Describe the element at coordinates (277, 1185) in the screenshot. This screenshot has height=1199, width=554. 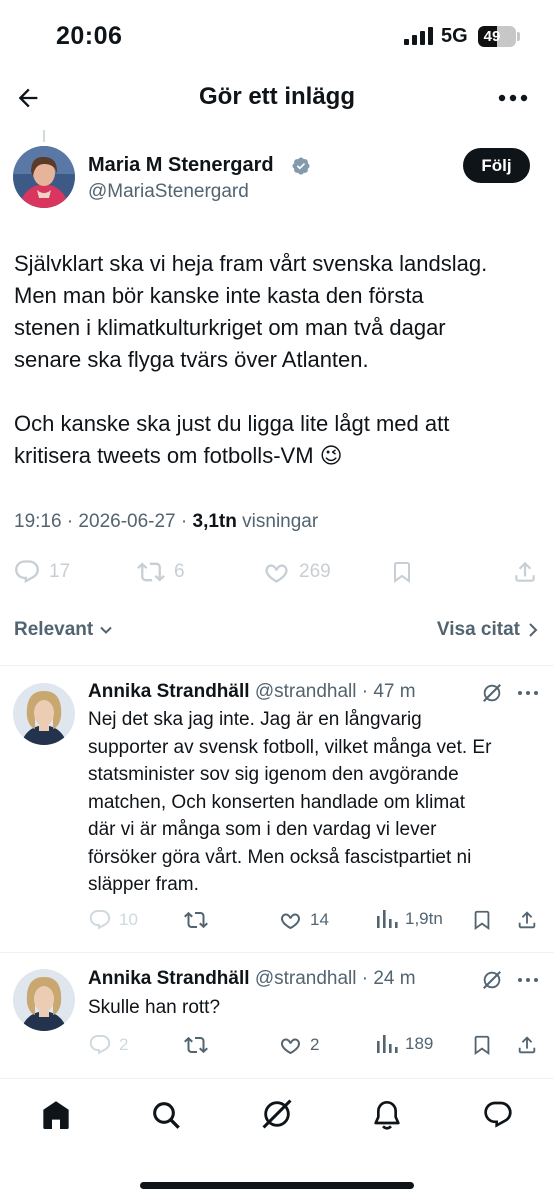
I see `home-indicator` at that location.